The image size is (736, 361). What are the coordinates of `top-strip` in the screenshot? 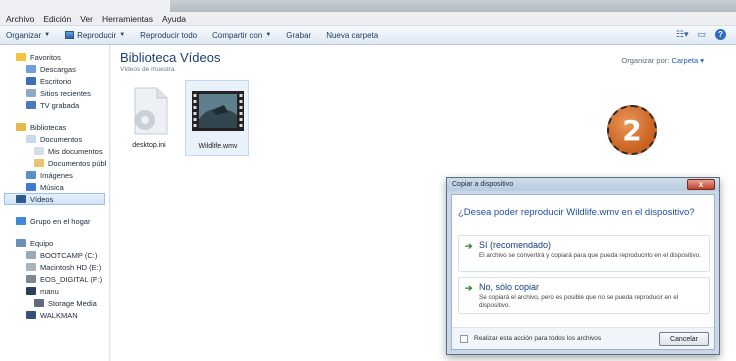 It's located at (368, 6).